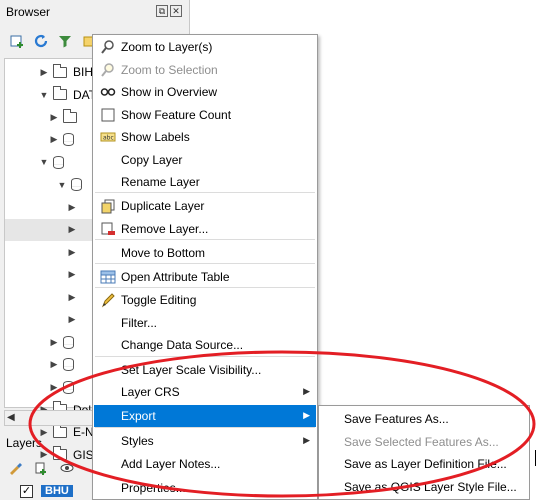  I want to click on text-cursor, so click(535, 458).